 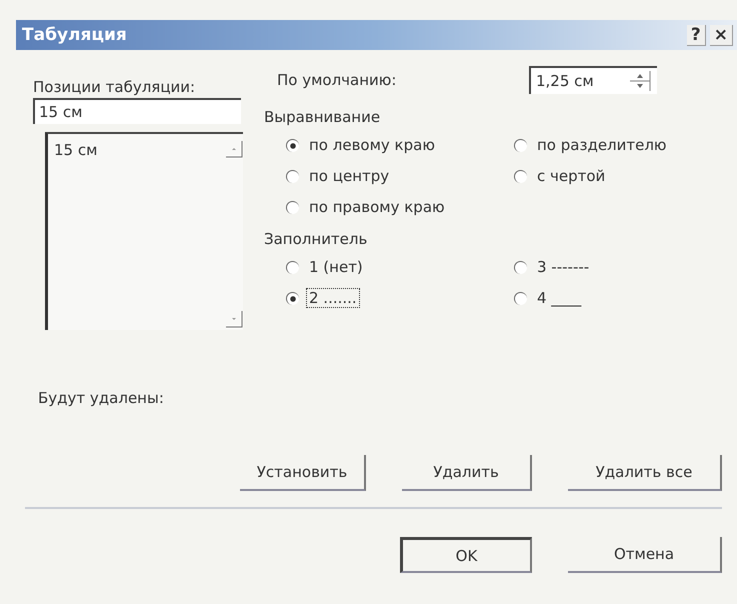 I want to click on field-label: Позиции табуляции:, so click(x=114, y=87).